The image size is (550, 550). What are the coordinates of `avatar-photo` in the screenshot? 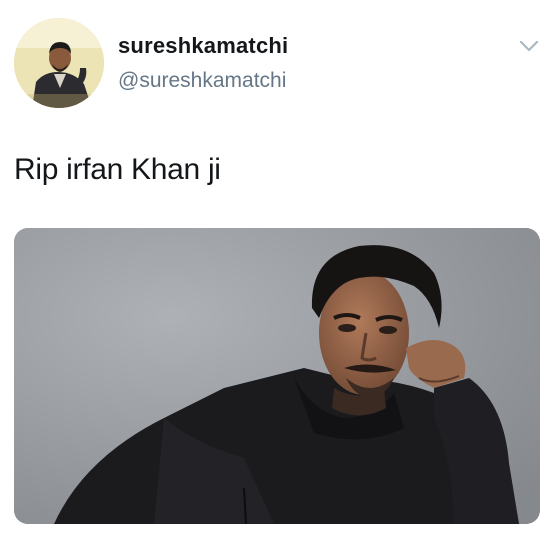 It's located at (59, 63).